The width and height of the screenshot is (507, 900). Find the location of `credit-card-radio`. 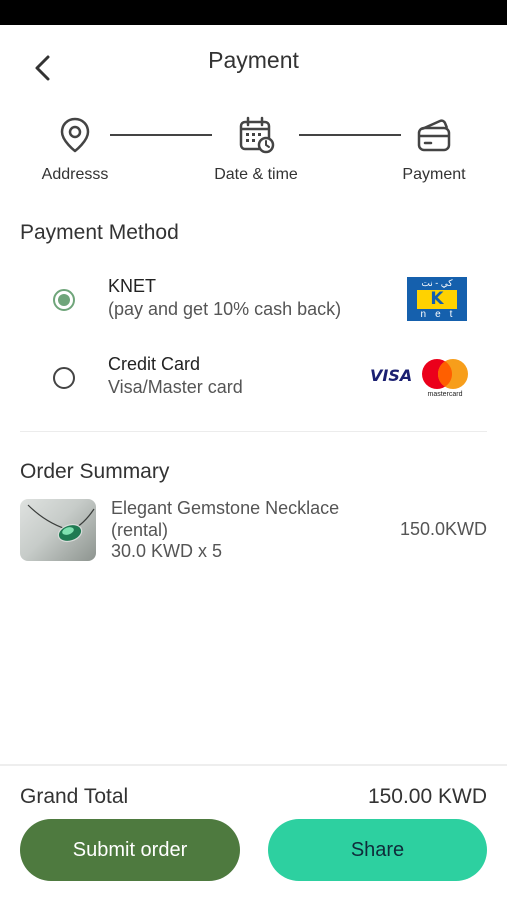

credit-card-radio is located at coordinates (64, 378).